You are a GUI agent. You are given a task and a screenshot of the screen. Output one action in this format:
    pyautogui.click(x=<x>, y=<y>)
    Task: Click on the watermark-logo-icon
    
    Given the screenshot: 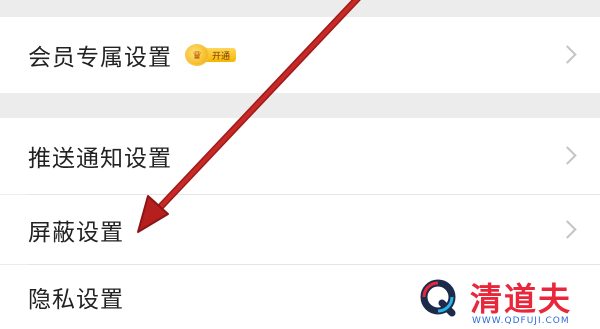 What is the action you would take?
    pyautogui.click(x=438, y=298)
    